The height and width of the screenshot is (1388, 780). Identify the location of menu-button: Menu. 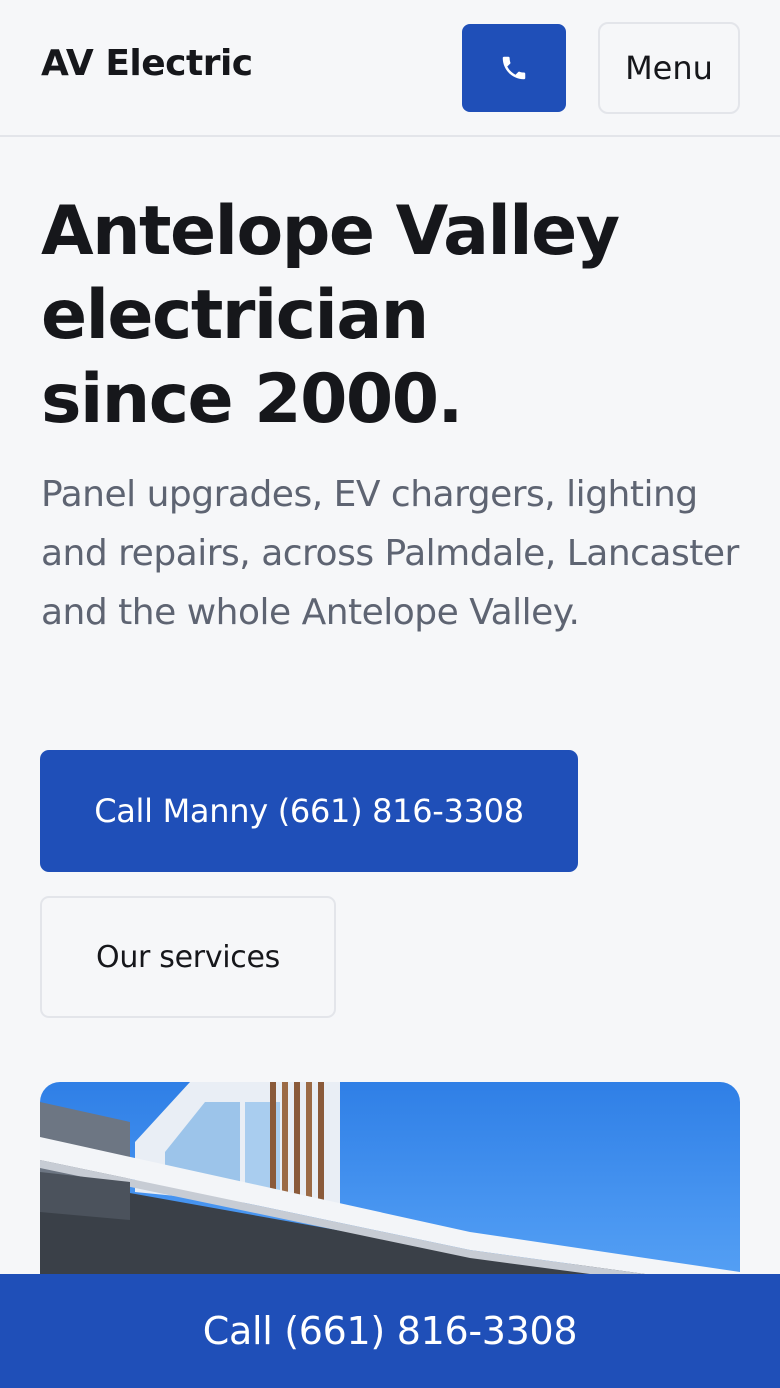
(669, 68).